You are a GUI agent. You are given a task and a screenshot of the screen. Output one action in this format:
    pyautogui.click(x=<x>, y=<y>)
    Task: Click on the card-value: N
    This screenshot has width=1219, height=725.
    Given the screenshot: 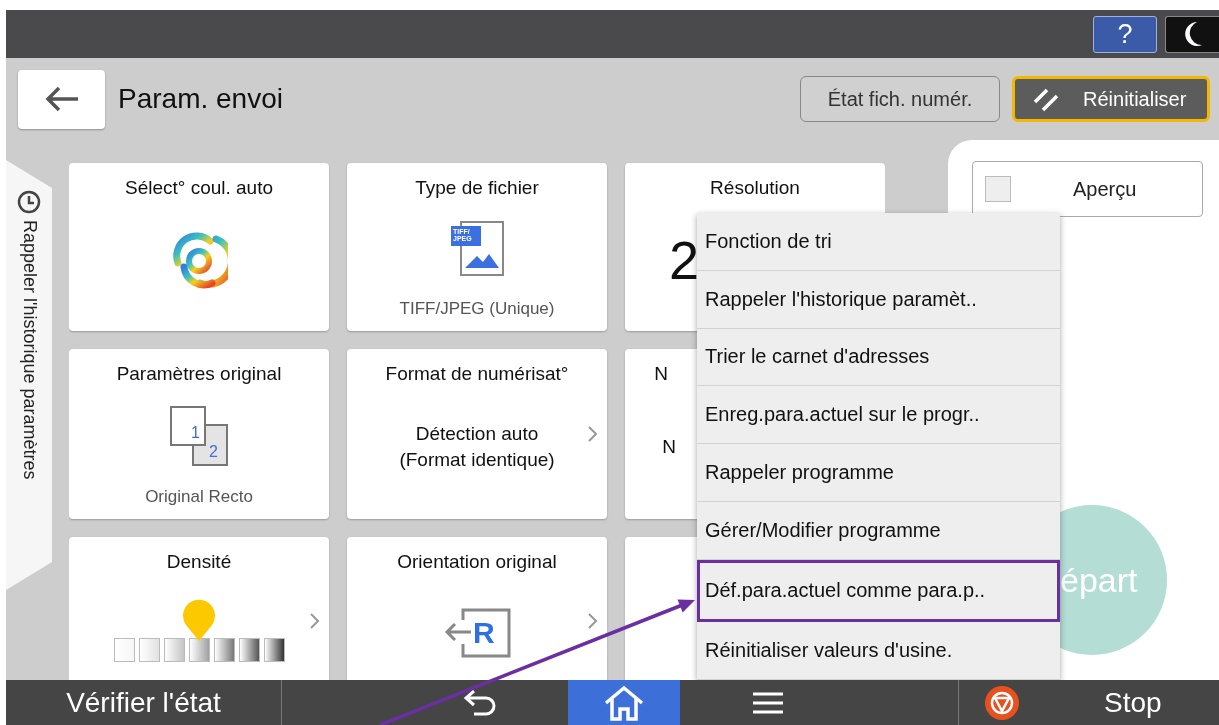 What is the action you would take?
    pyautogui.click(x=669, y=447)
    